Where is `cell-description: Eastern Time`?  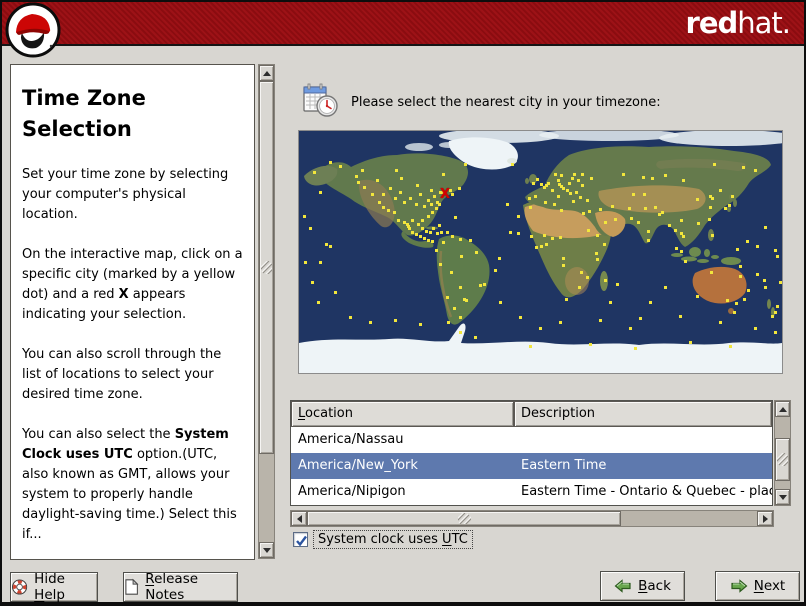 cell-description: Eastern Time is located at coordinates (643, 466).